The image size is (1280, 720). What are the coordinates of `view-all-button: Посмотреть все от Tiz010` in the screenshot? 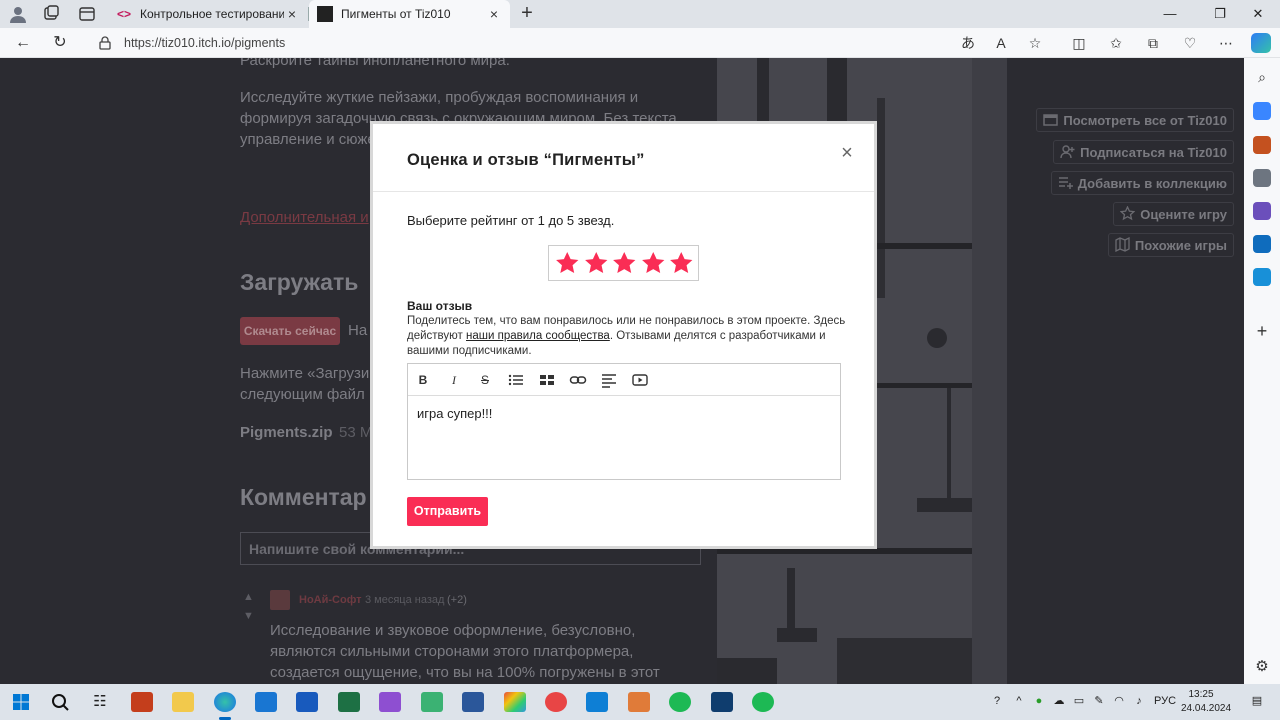 It's located at (1135, 120).